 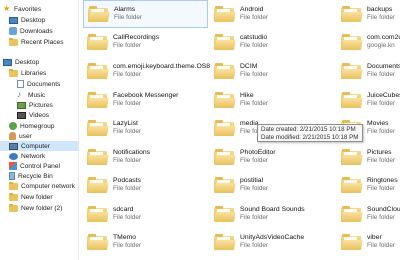 What do you see at coordinates (13, 146) in the screenshot?
I see `computer-icon` at bounding box center [13, 146].